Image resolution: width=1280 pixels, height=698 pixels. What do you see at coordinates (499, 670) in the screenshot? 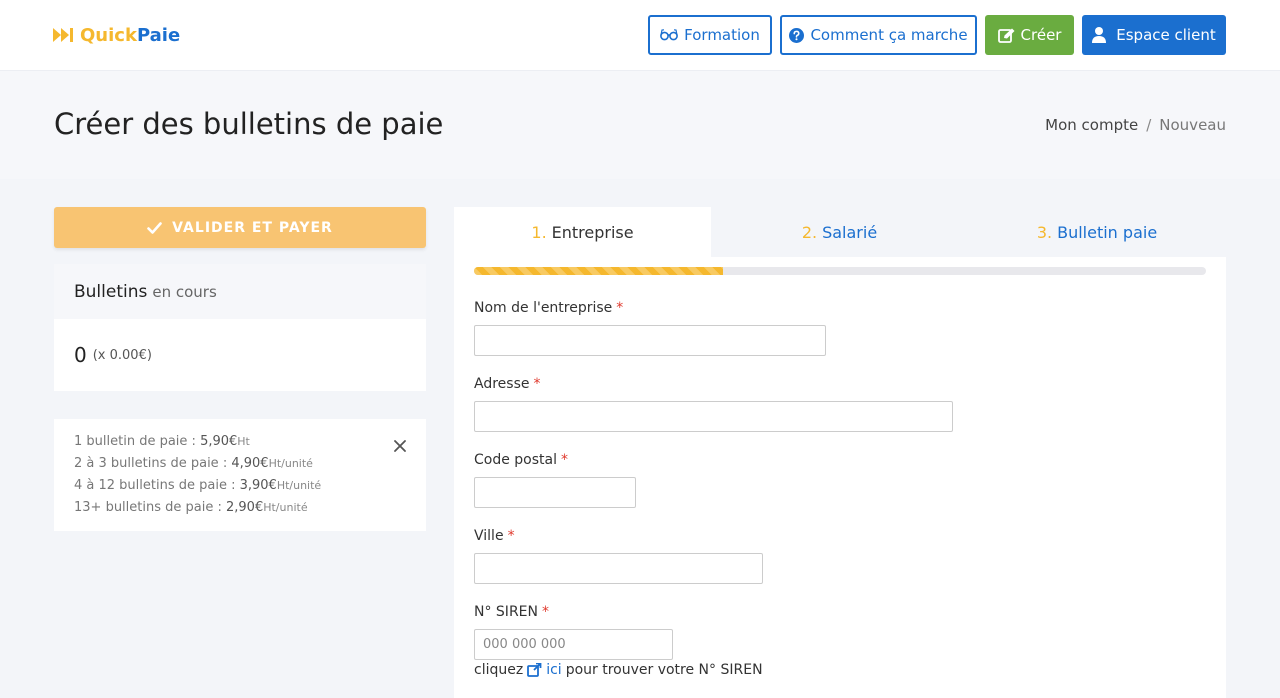
I see `siren-help-before: cliquez` at bounding box center [499, 670].